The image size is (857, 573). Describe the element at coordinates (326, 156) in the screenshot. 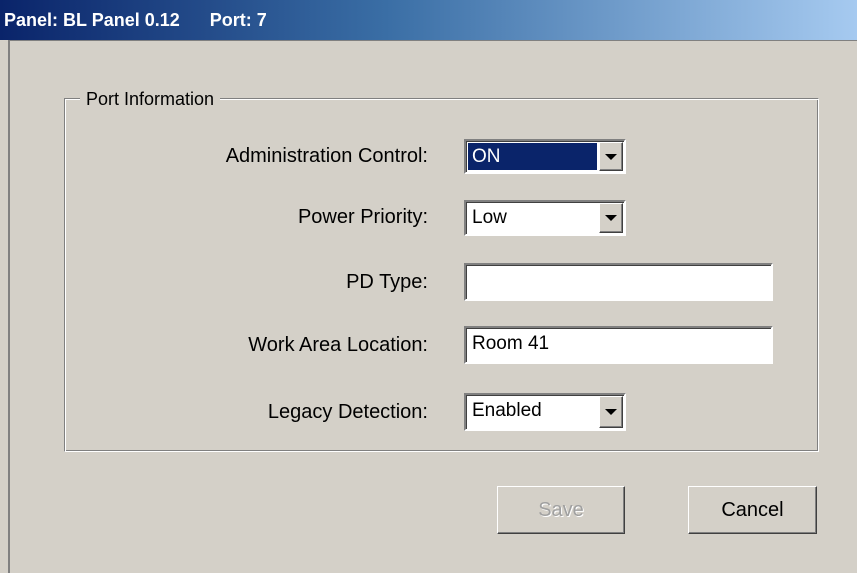

I see `admin-control-label: Administration Control:` at that location.